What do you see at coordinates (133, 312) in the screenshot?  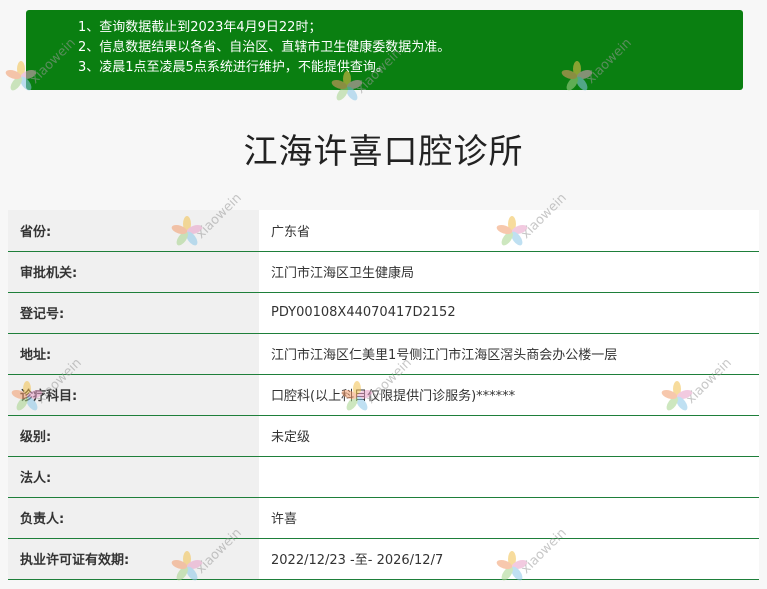 I see `registration-number-label: 登记号:` at bounding box center [133, 312].